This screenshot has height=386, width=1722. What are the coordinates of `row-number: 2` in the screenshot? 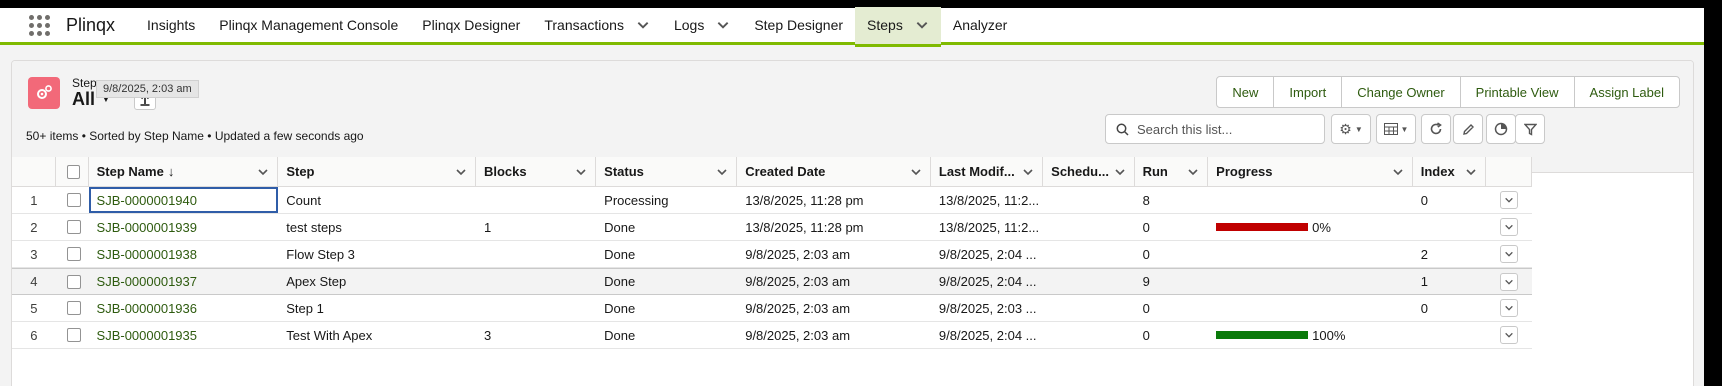 It's located at (34, 227).